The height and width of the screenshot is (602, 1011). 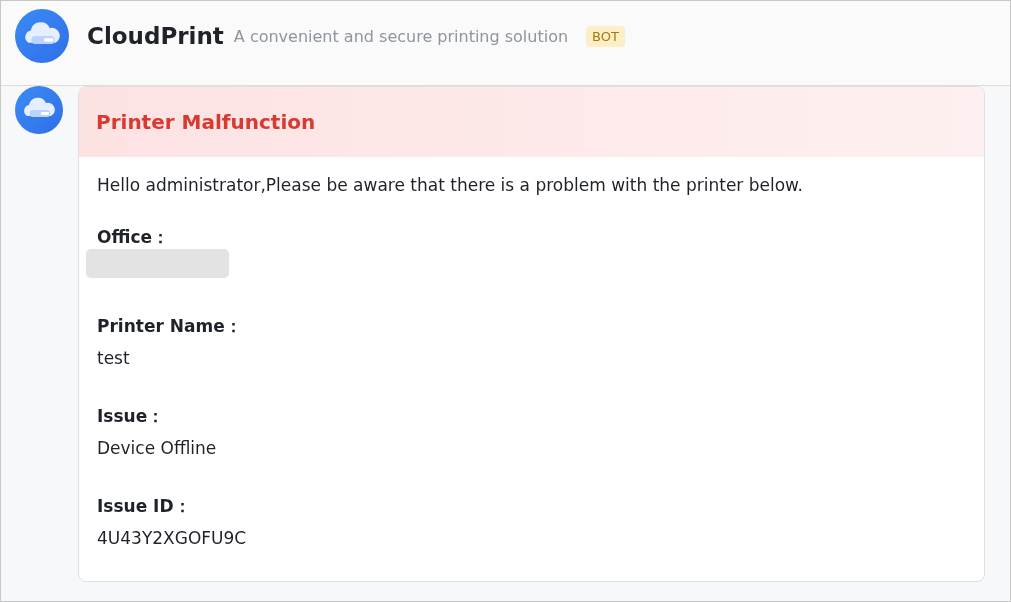 I want to click on field-label: Printer Name：, so click(x=170, y=326).